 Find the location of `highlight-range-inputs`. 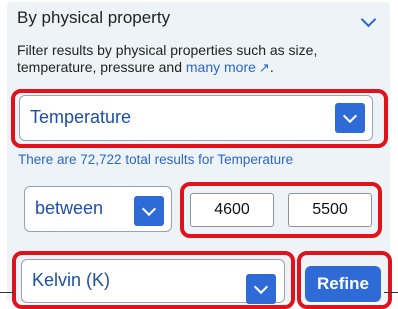

highlight-range-inputs is located at coordinates (281, 210).